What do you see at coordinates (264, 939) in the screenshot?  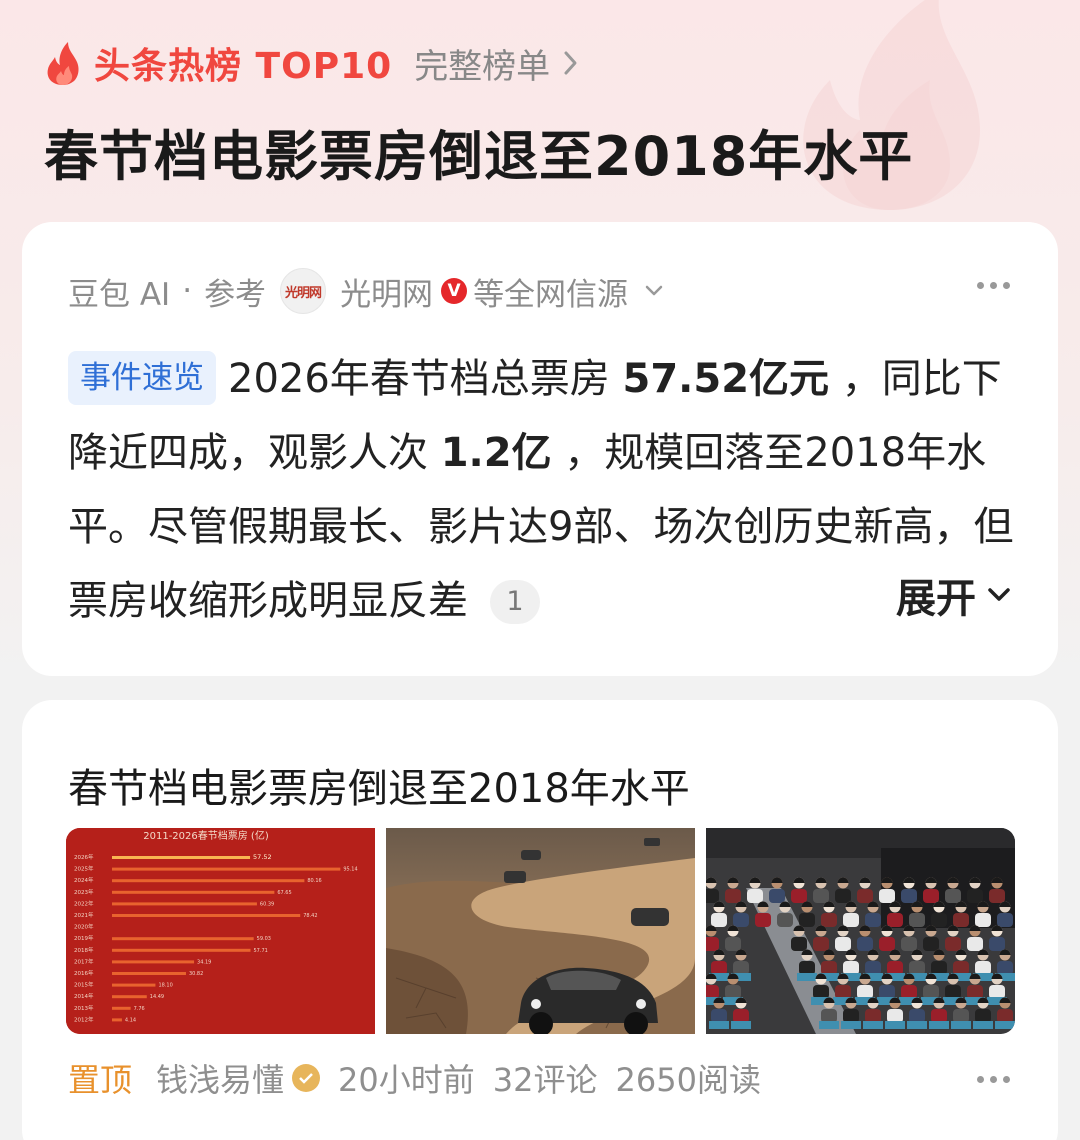 I see `chart-value-label: 59.03` at bounding box center [264, 939].